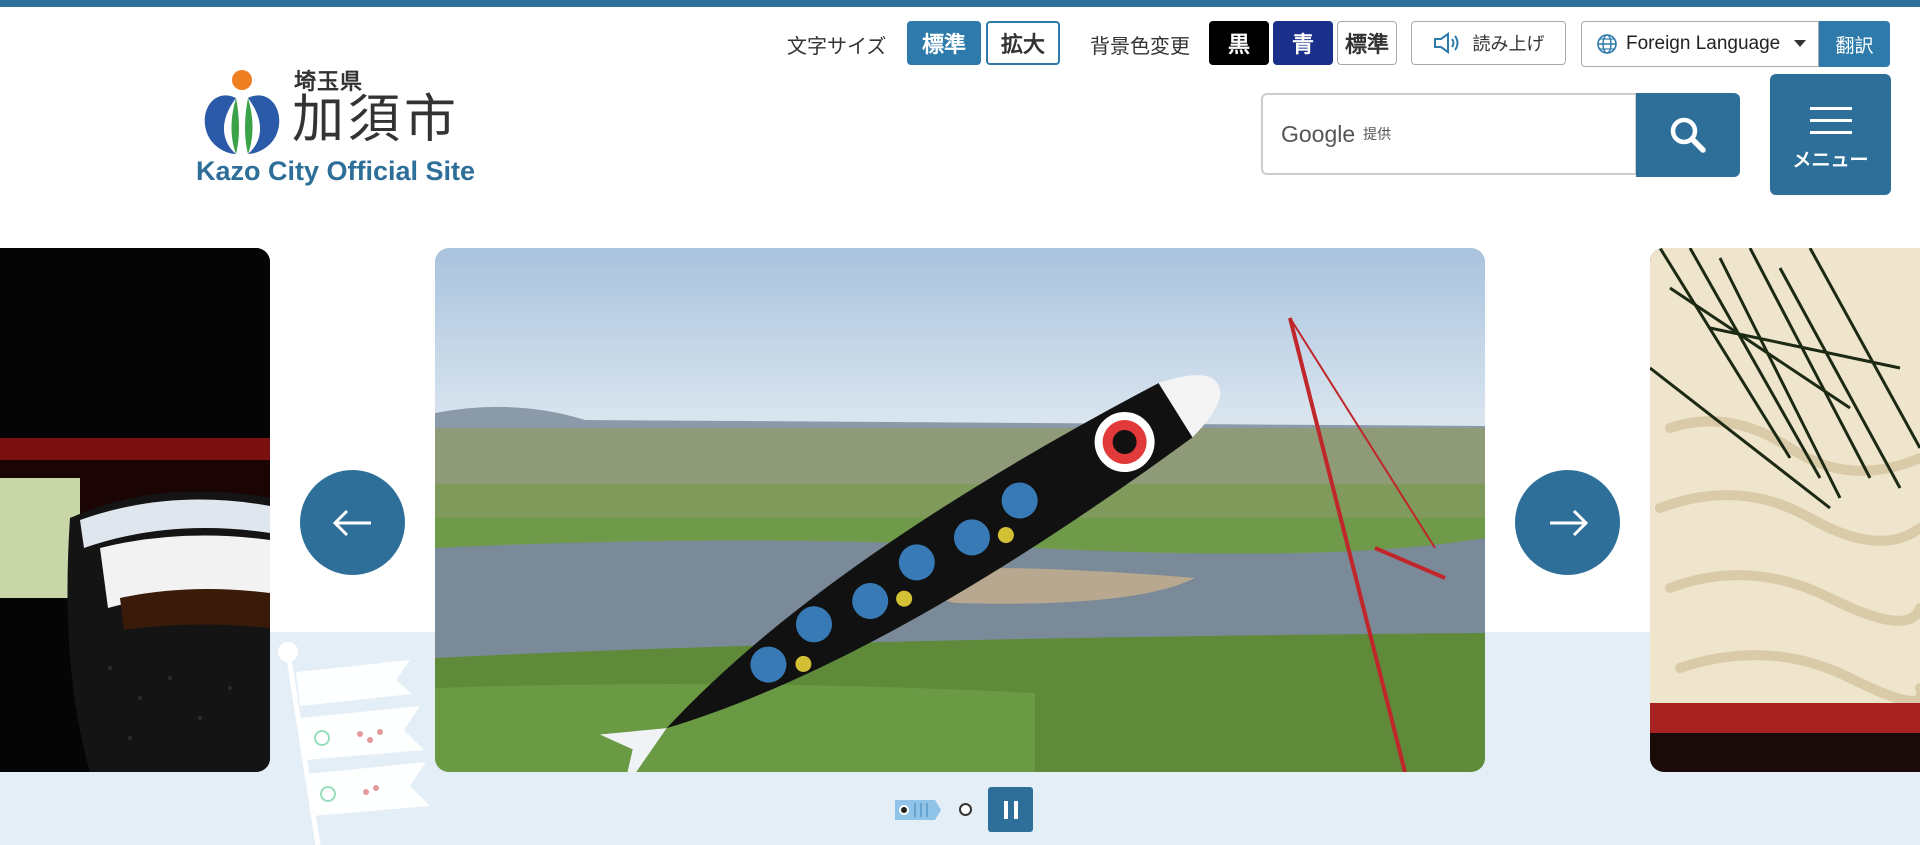 This screenshot has height=845, width=1920. Describe the element at coordinates (1367, 43) in the screenshot. I see `bg-standard-button: 標準` at that location.